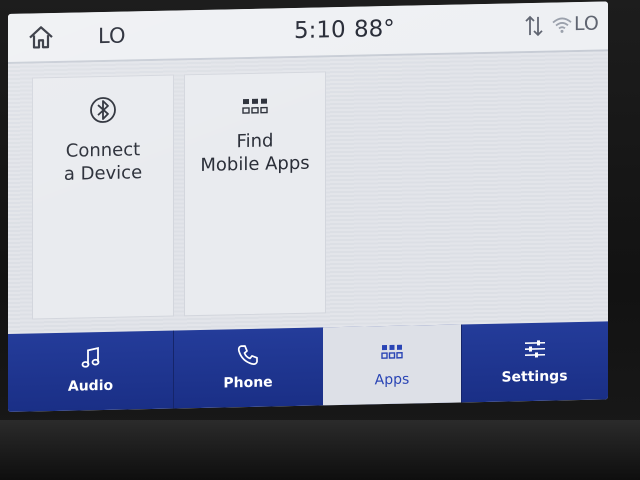 The height and width of the screenshot is (480, 640). I want to click on nav-tab-apps: Apps, so click(392, 365).